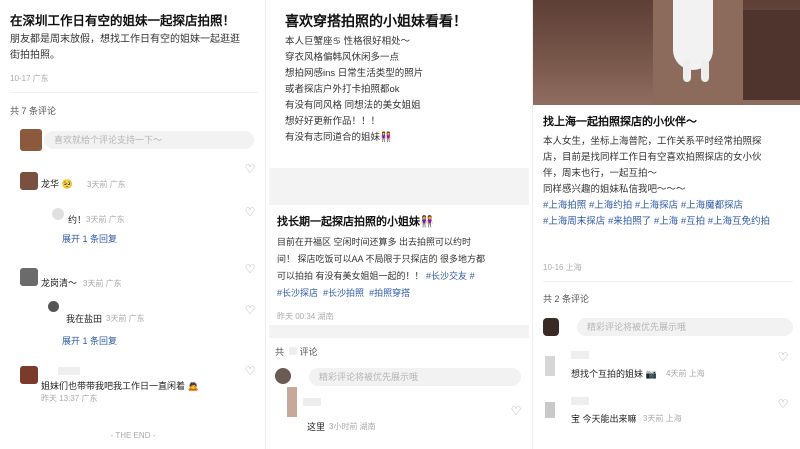 This screenshot has height=449, width=800. I want to click on comment-section: 共 评论 精彩评论将被优先展示哦 这里 3小时前 湖南 ♡, so click(399, 393).